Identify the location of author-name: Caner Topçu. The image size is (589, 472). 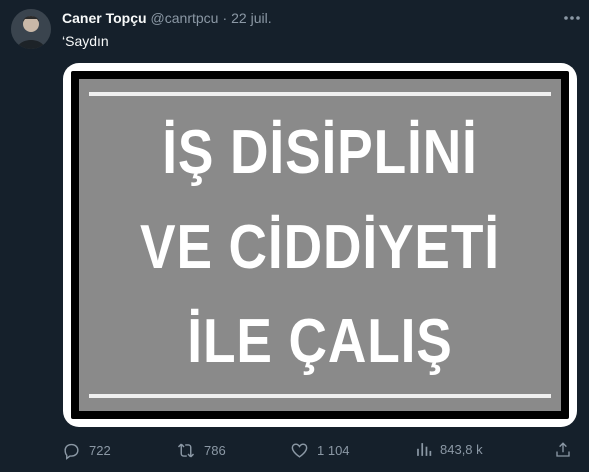
(104, 18).